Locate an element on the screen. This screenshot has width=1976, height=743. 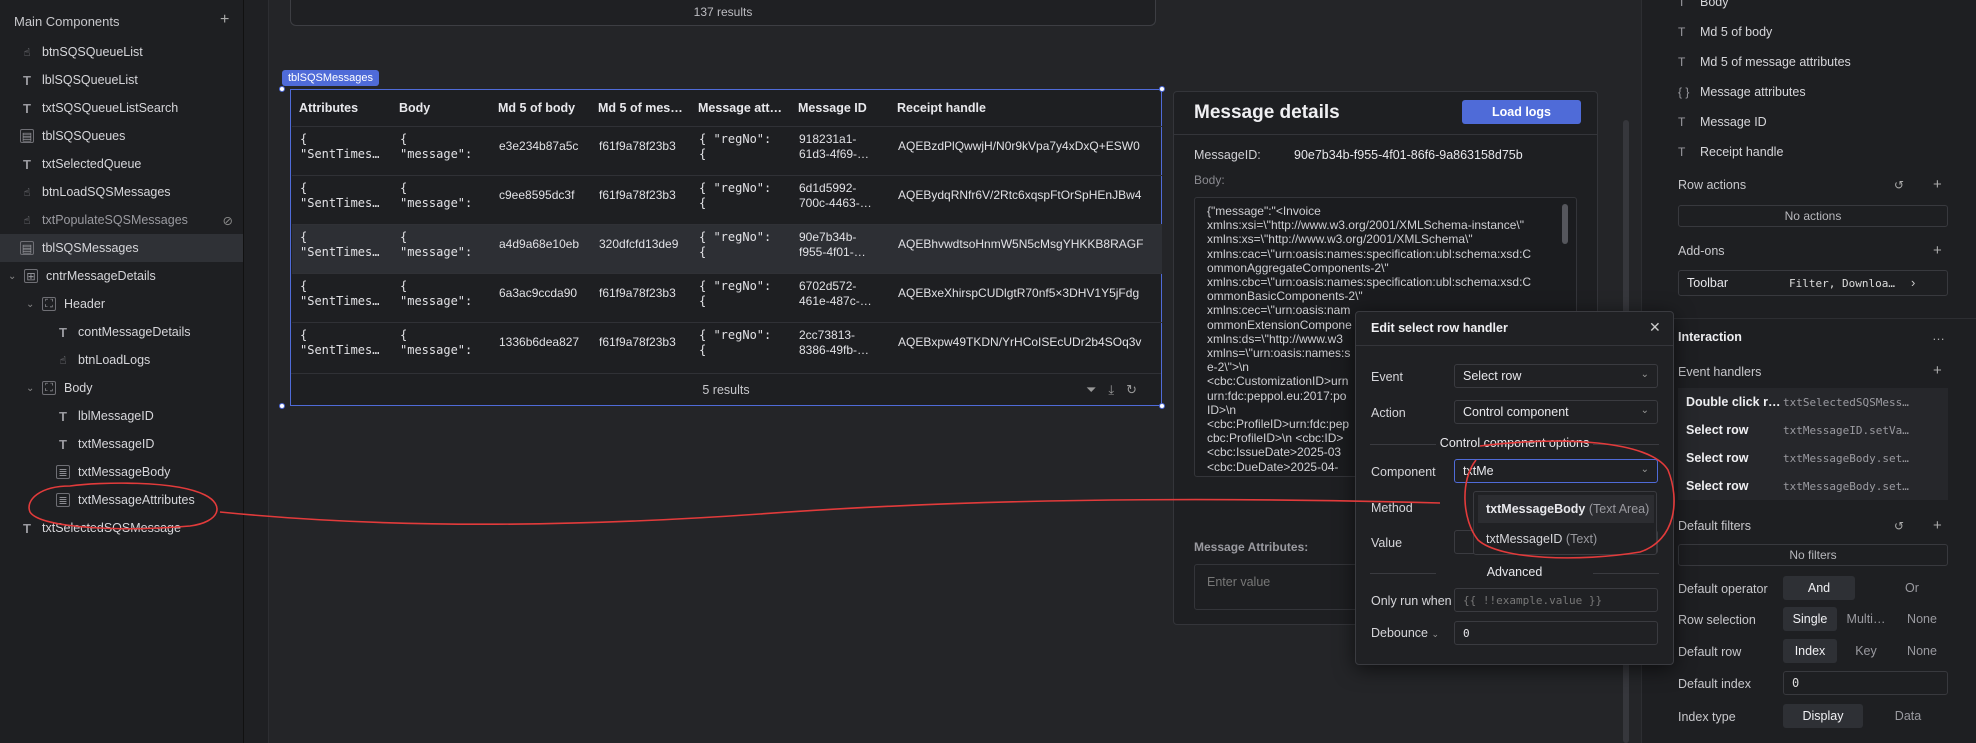
tree-item: ☝ txtPopulateSQSMessages ⊘ is located at coordinates (121, 220).